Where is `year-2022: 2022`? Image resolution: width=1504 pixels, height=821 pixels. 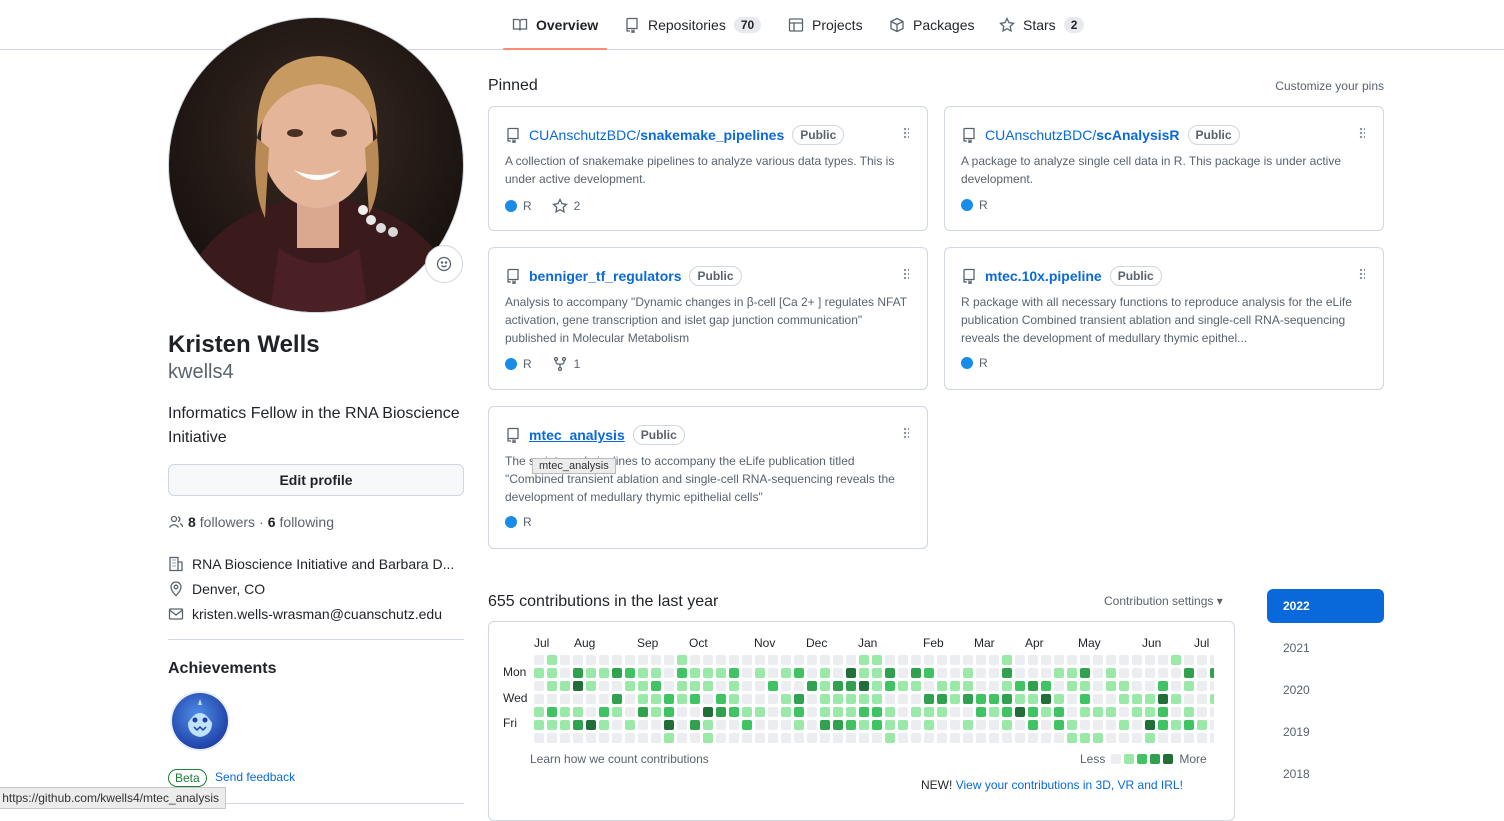
year-2022: 2022 is located at coordinates (1325, 606).